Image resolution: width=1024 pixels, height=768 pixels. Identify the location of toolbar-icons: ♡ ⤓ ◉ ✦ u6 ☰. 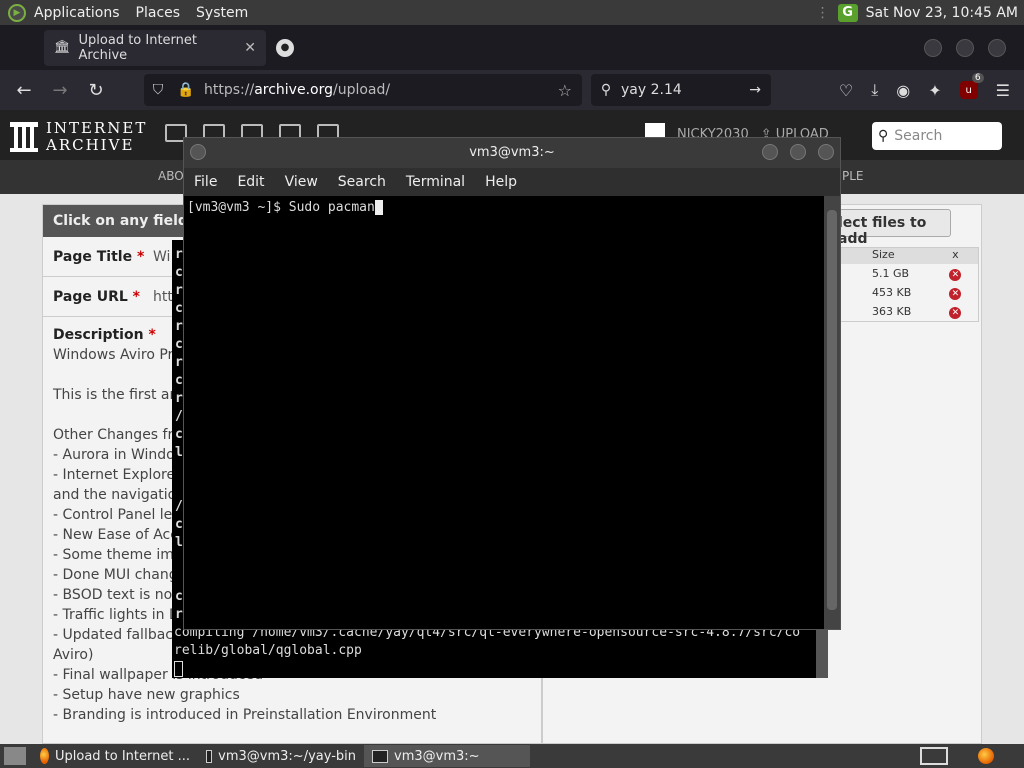
(924, 86).